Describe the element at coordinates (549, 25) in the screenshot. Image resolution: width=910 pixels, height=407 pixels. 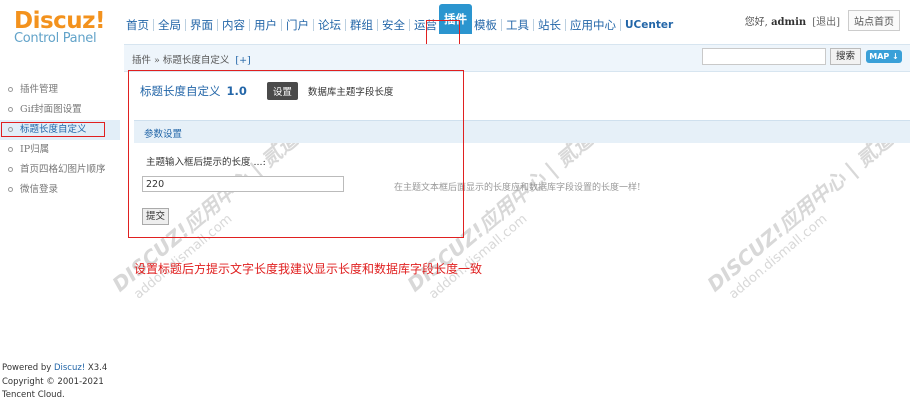
I see `nav-item-webmaster: 站长` at that location.